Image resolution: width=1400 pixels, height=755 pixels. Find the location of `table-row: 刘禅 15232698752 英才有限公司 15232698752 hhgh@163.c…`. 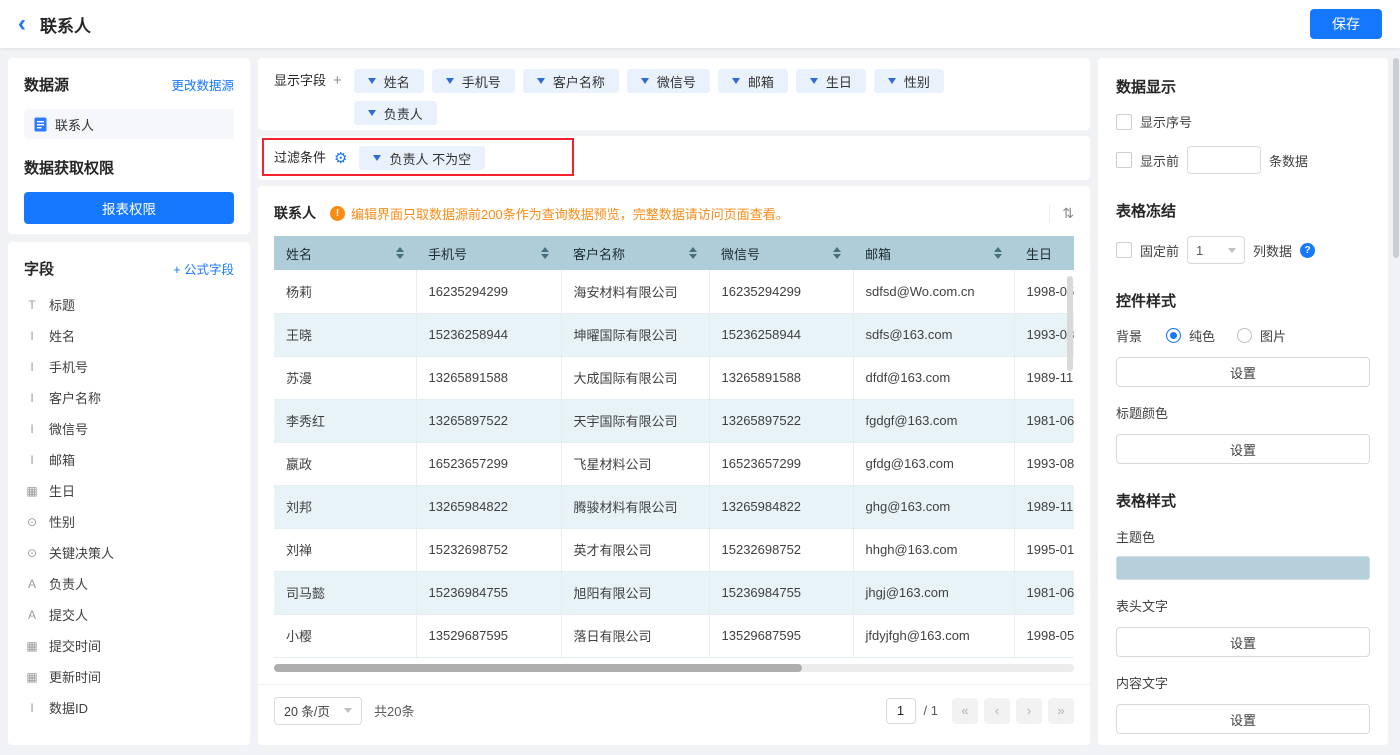

table-row: 刘禅 15232698752 英才有限公司 15232698752 hhgh@163.c… is located at coordinates (674, 550).